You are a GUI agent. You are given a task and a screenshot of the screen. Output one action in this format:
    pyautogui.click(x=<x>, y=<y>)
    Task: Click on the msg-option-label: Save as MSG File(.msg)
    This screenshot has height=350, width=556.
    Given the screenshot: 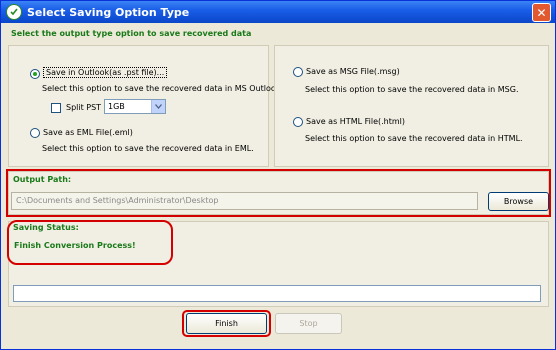 What is the action you would take?
    pyautogui.click(x=353, y=71)
    